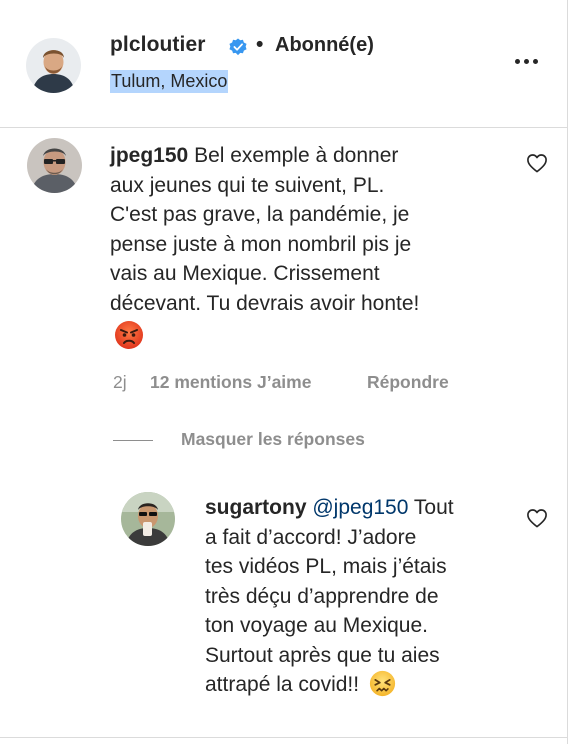 This screenshot has width=574, height=744. I want to click on following-status: Abonné(e), so click(324, 45).